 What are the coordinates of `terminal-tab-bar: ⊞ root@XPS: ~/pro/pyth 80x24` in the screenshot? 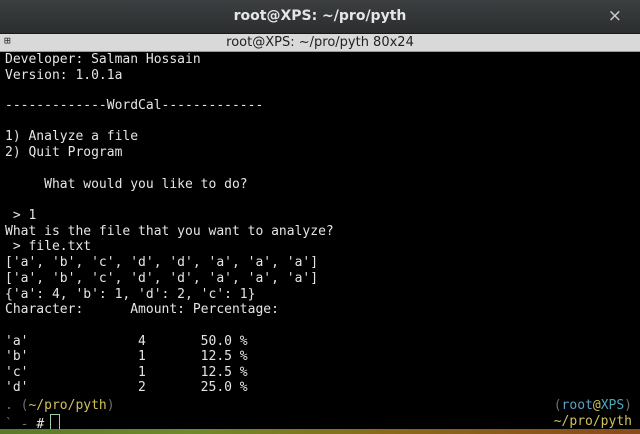 It's located at (320, 43).